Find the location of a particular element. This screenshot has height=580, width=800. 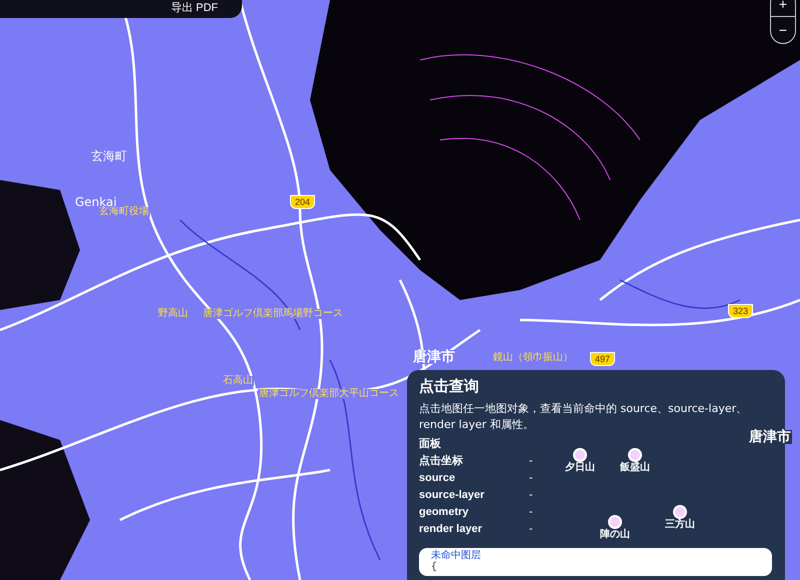

panel-title: 点击查询 is located at coordinates (449, 387).